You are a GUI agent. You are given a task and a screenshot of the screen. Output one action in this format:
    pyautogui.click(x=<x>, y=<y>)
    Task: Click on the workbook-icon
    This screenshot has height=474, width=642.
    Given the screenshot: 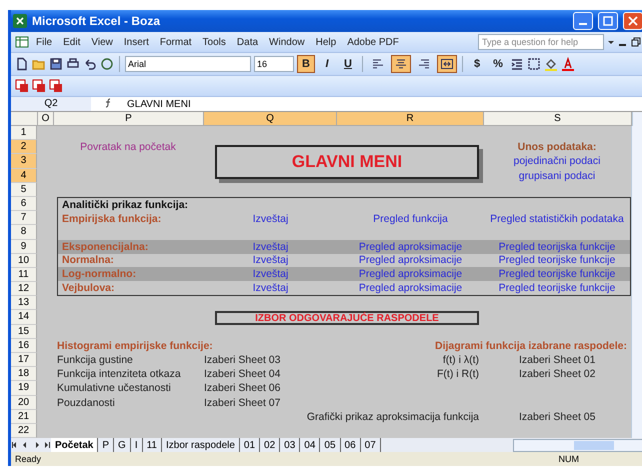 What is the action you would take?
    pyautogui.click(x=22, y=42)
    